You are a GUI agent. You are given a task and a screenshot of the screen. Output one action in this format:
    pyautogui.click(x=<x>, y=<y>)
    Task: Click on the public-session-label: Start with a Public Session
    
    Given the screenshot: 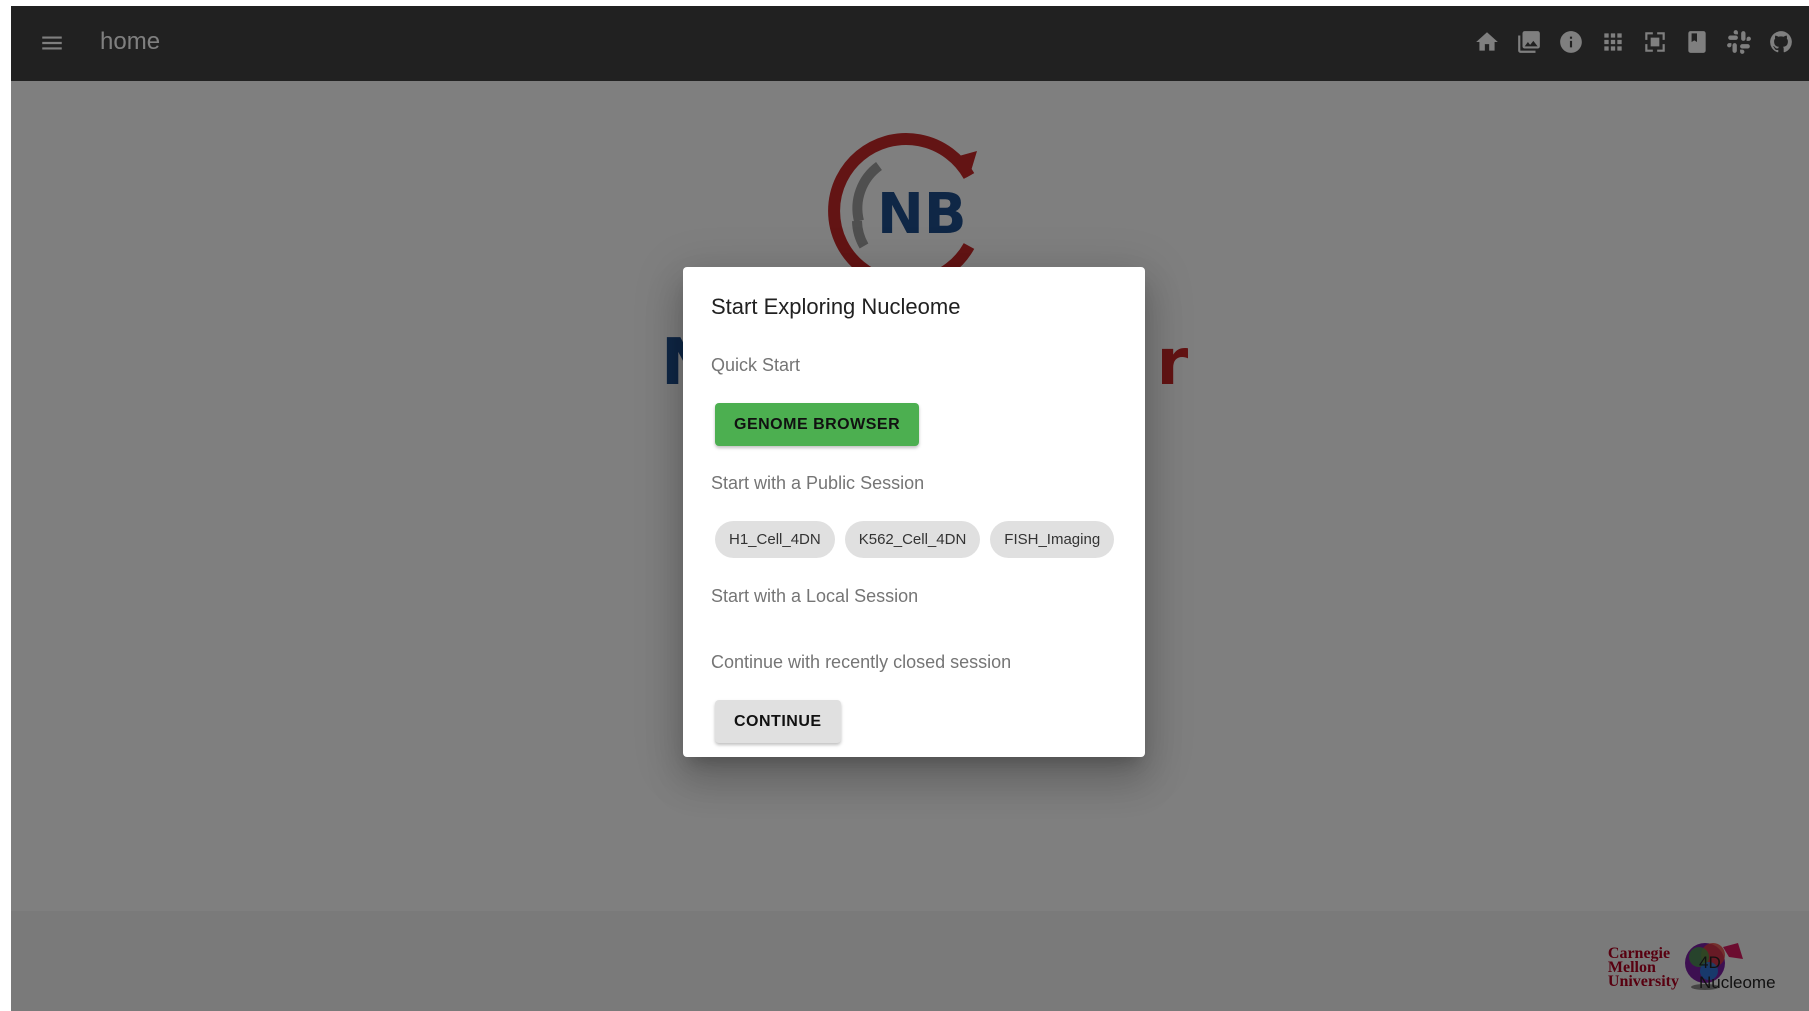 What is the action you would take?
    pyautogui.click(x=818, y=483)
    